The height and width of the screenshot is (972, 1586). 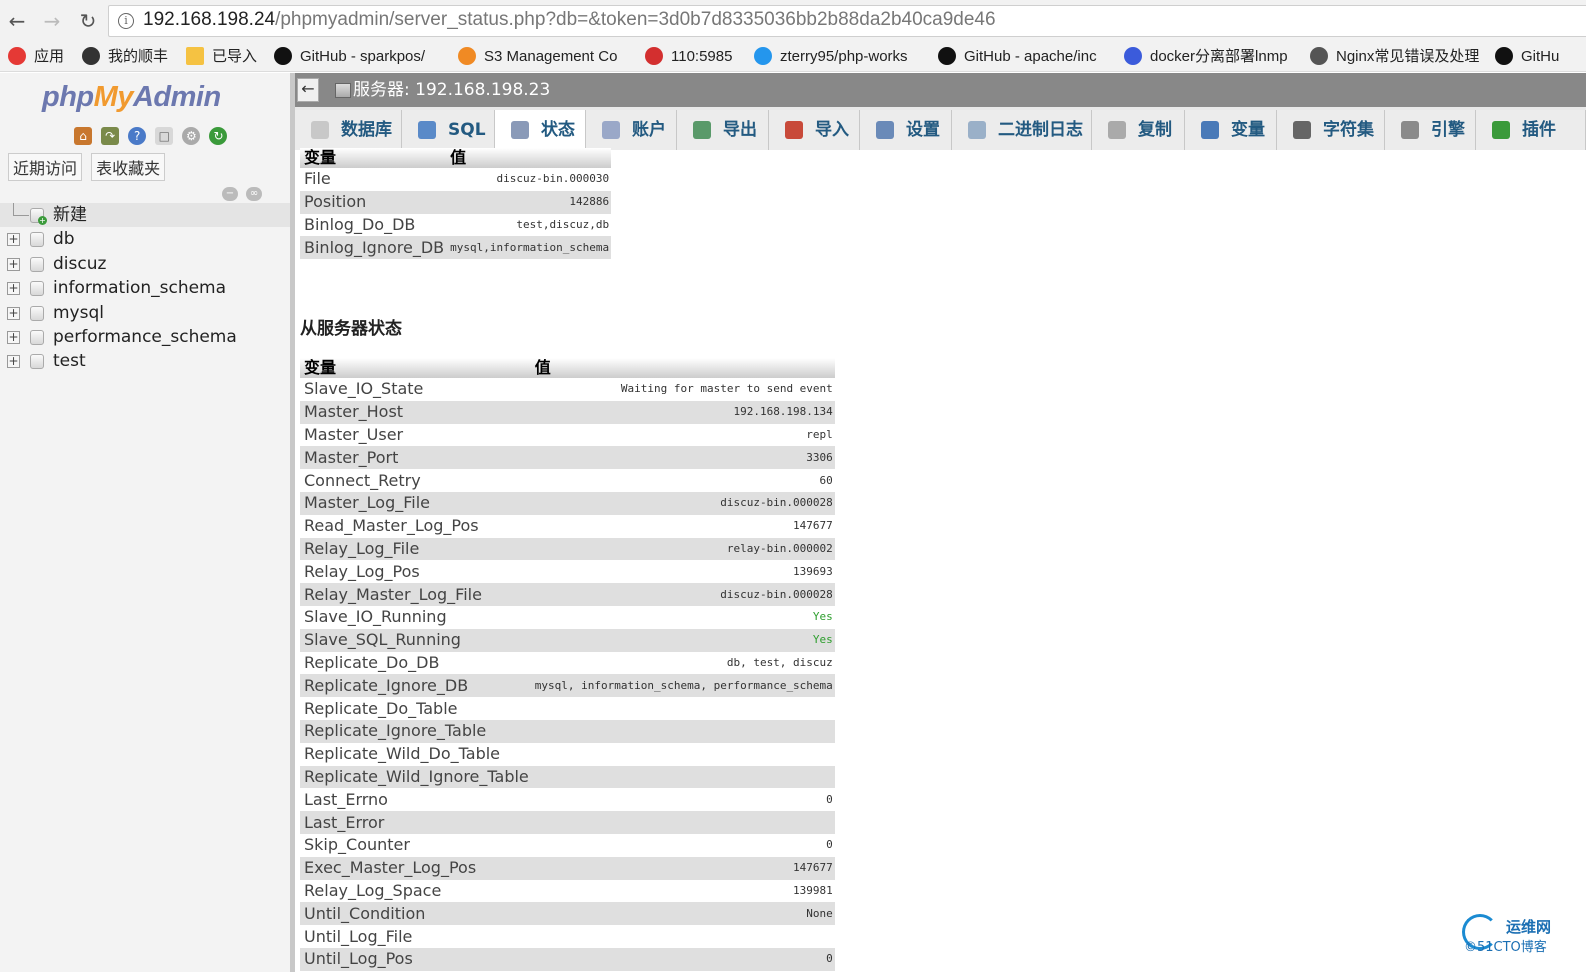 I want to click on recent-tables-link: 近期访问, so click(x=45, y=167).